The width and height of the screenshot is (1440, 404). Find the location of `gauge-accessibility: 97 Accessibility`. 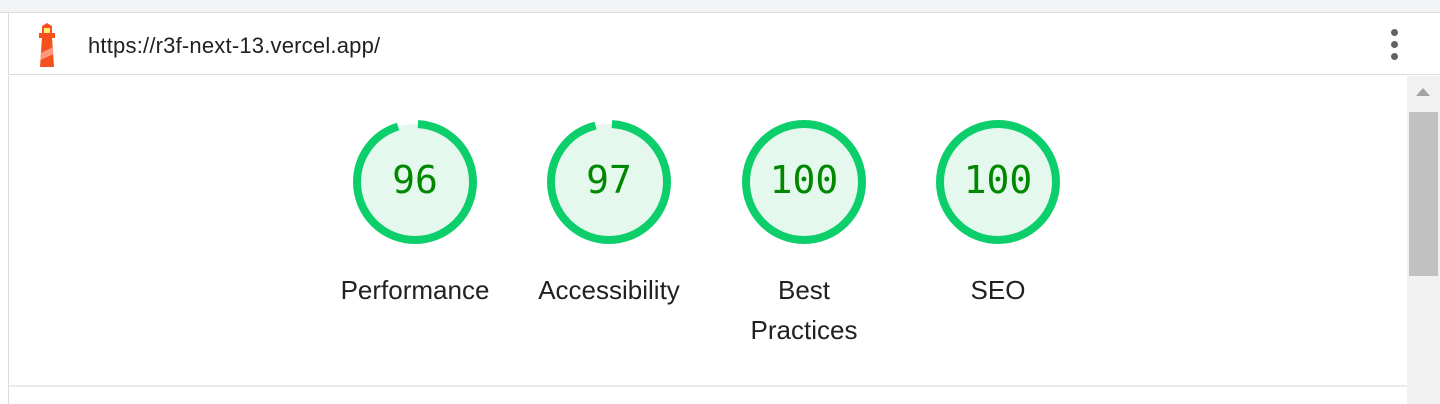

gauge-accessibility: 97 Accessibility is located at coordinates (609, 213).